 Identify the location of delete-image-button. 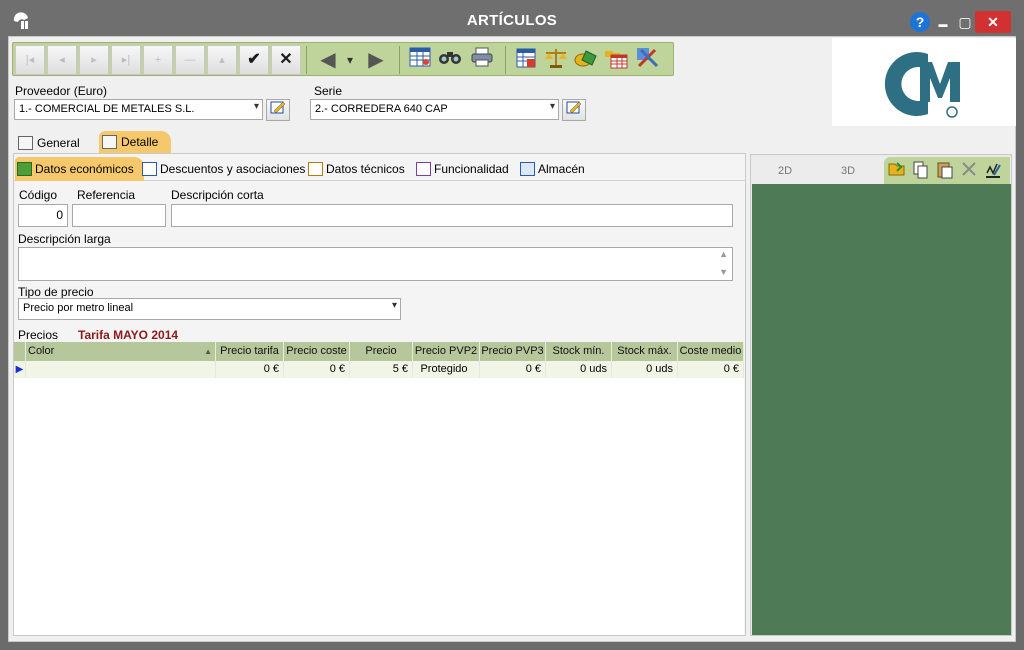
(969, 171).